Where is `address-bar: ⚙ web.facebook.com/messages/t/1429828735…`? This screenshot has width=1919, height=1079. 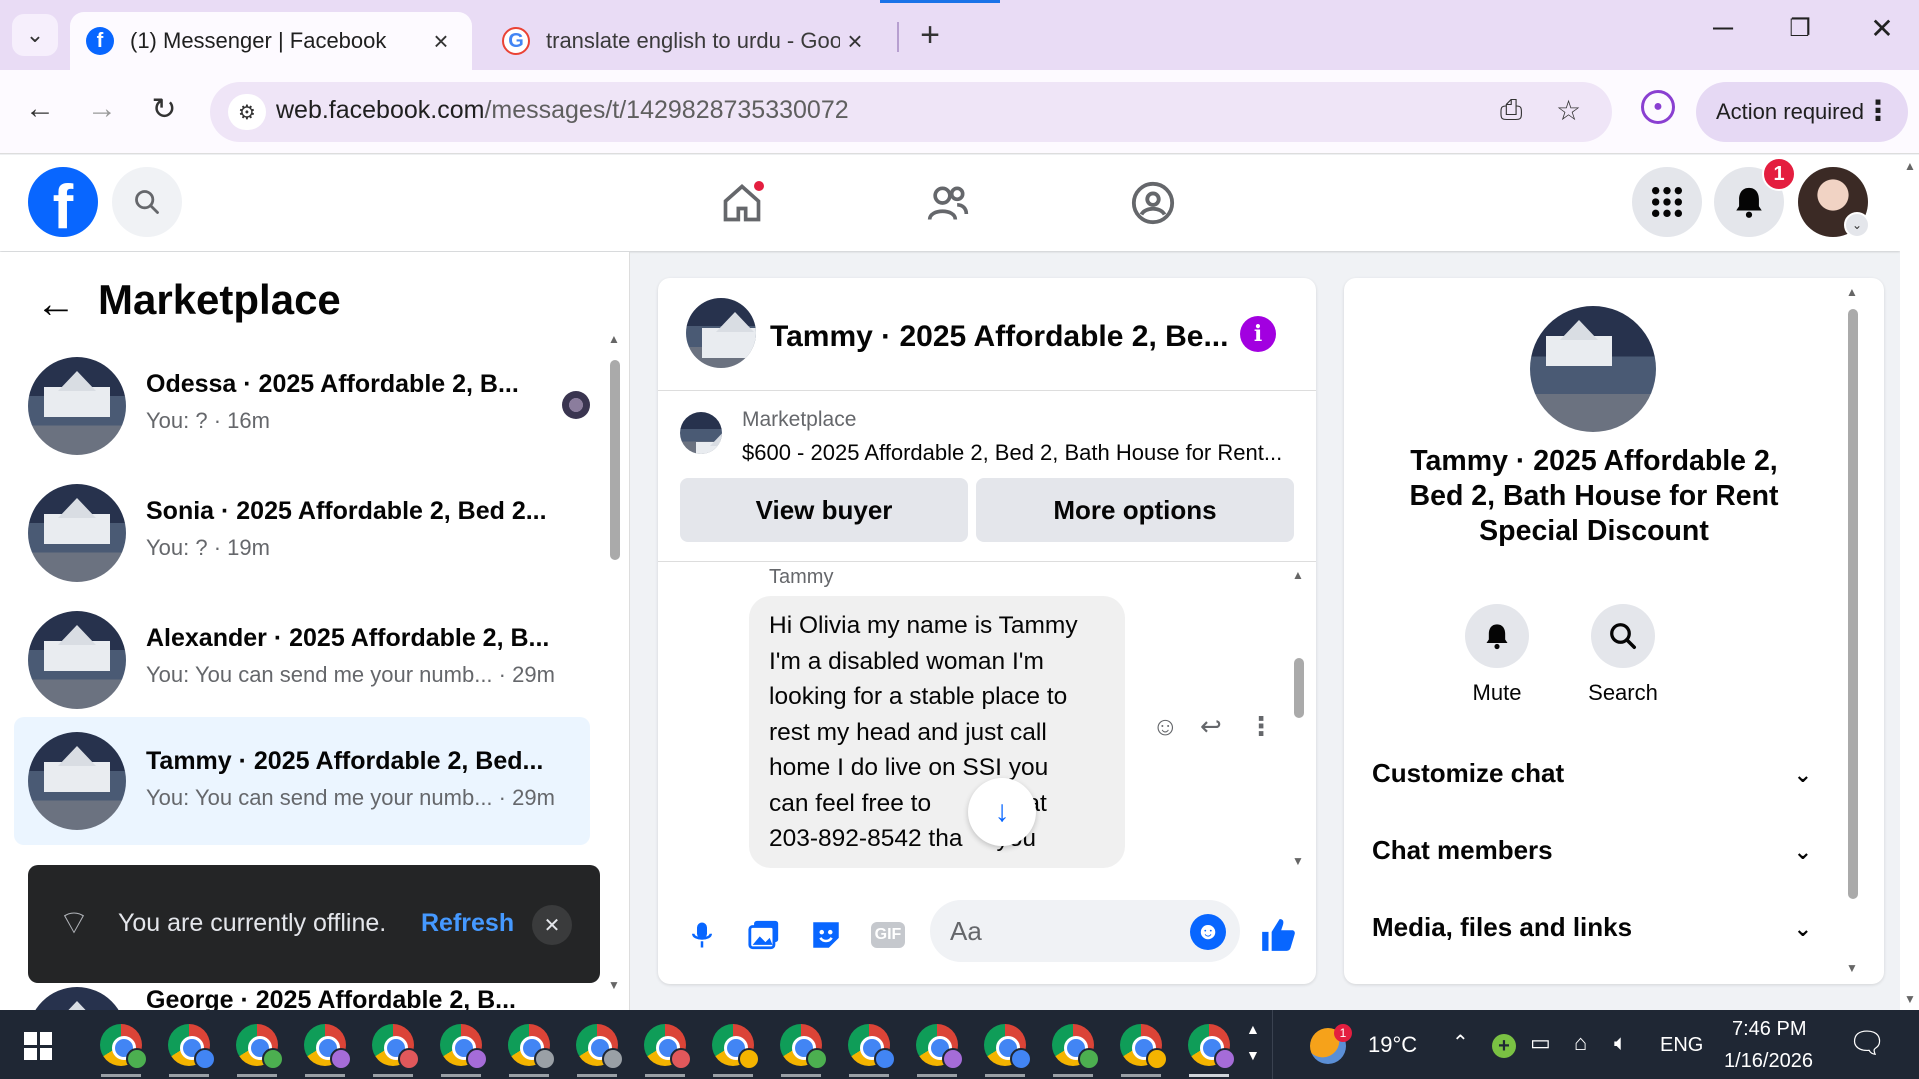 address-bar: ⚙ web.facebook.com/messages/t/1429828735… is located at coordinates (911, 112).